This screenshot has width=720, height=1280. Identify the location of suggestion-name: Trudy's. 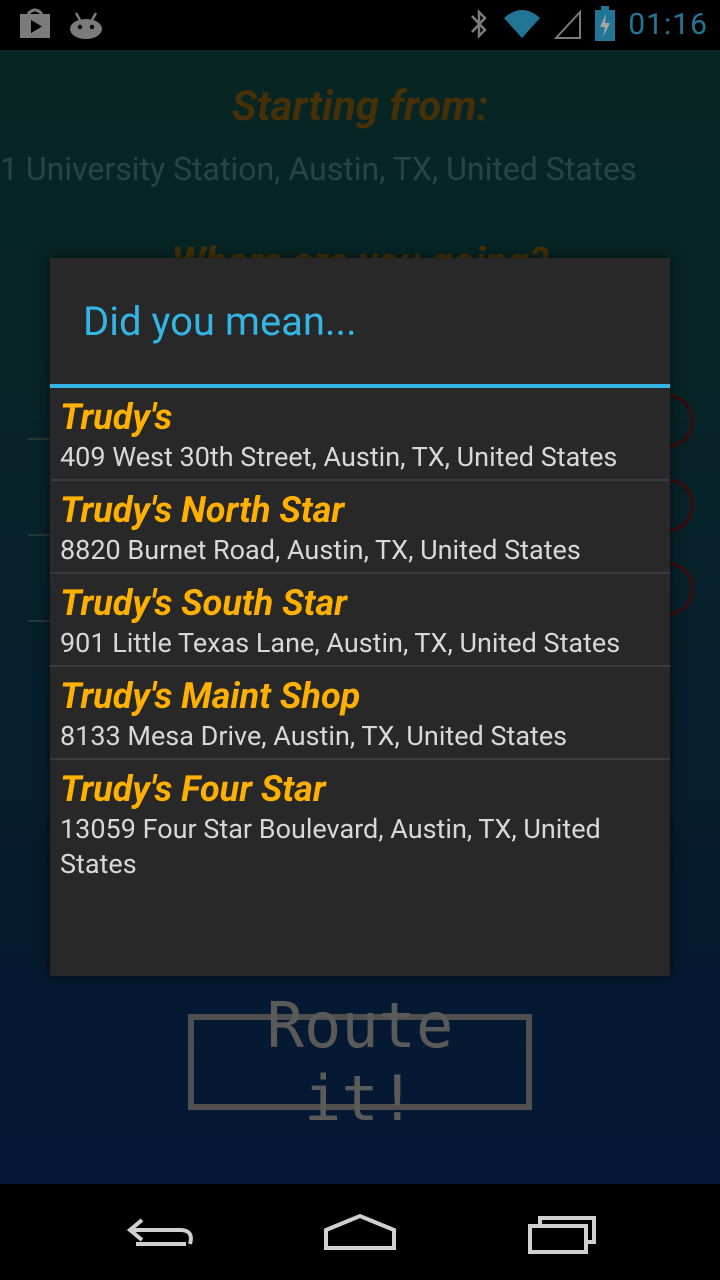
(116, 417).